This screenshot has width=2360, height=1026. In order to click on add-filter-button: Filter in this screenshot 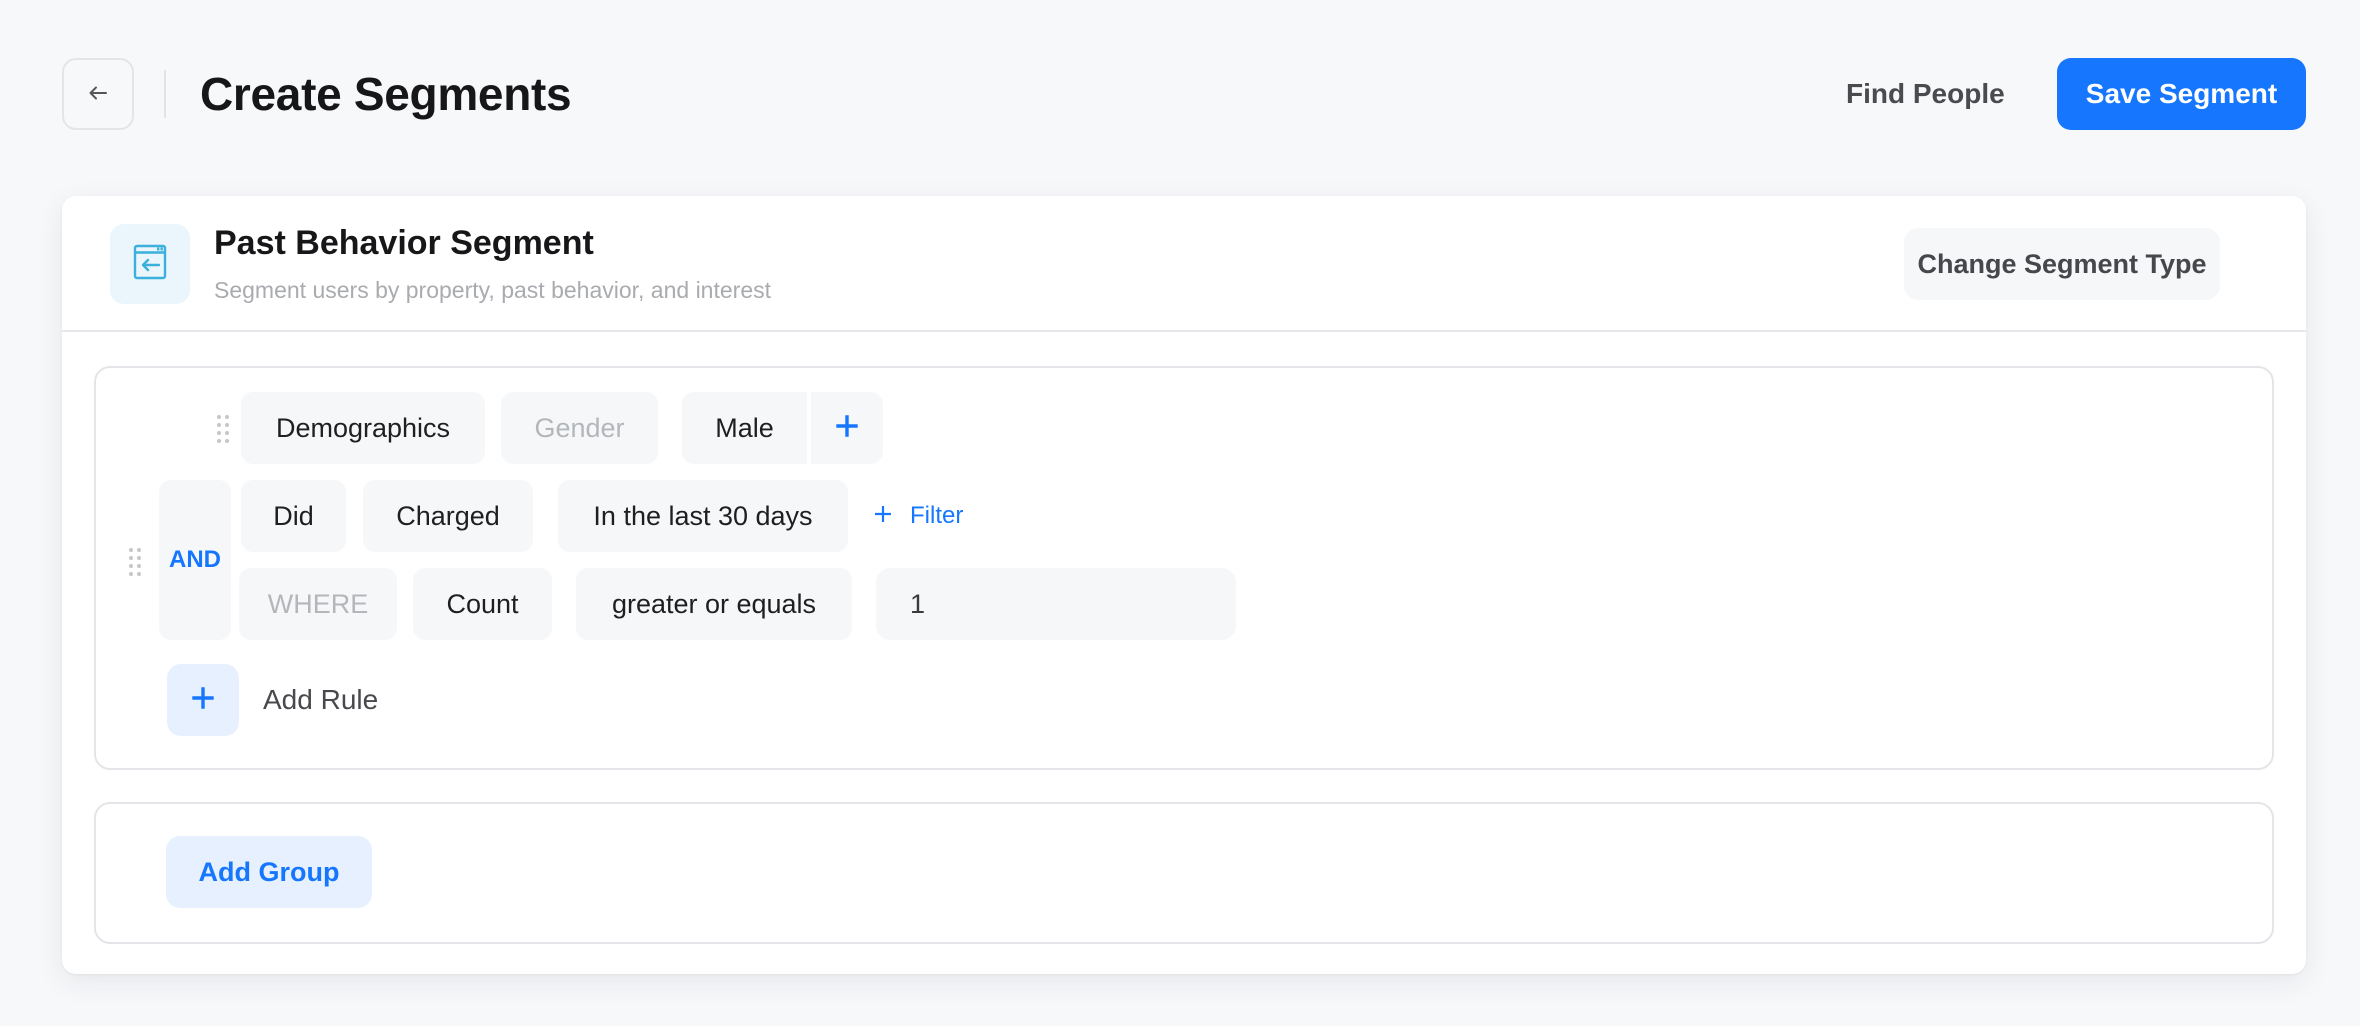, I will do `click(918, 516)`.